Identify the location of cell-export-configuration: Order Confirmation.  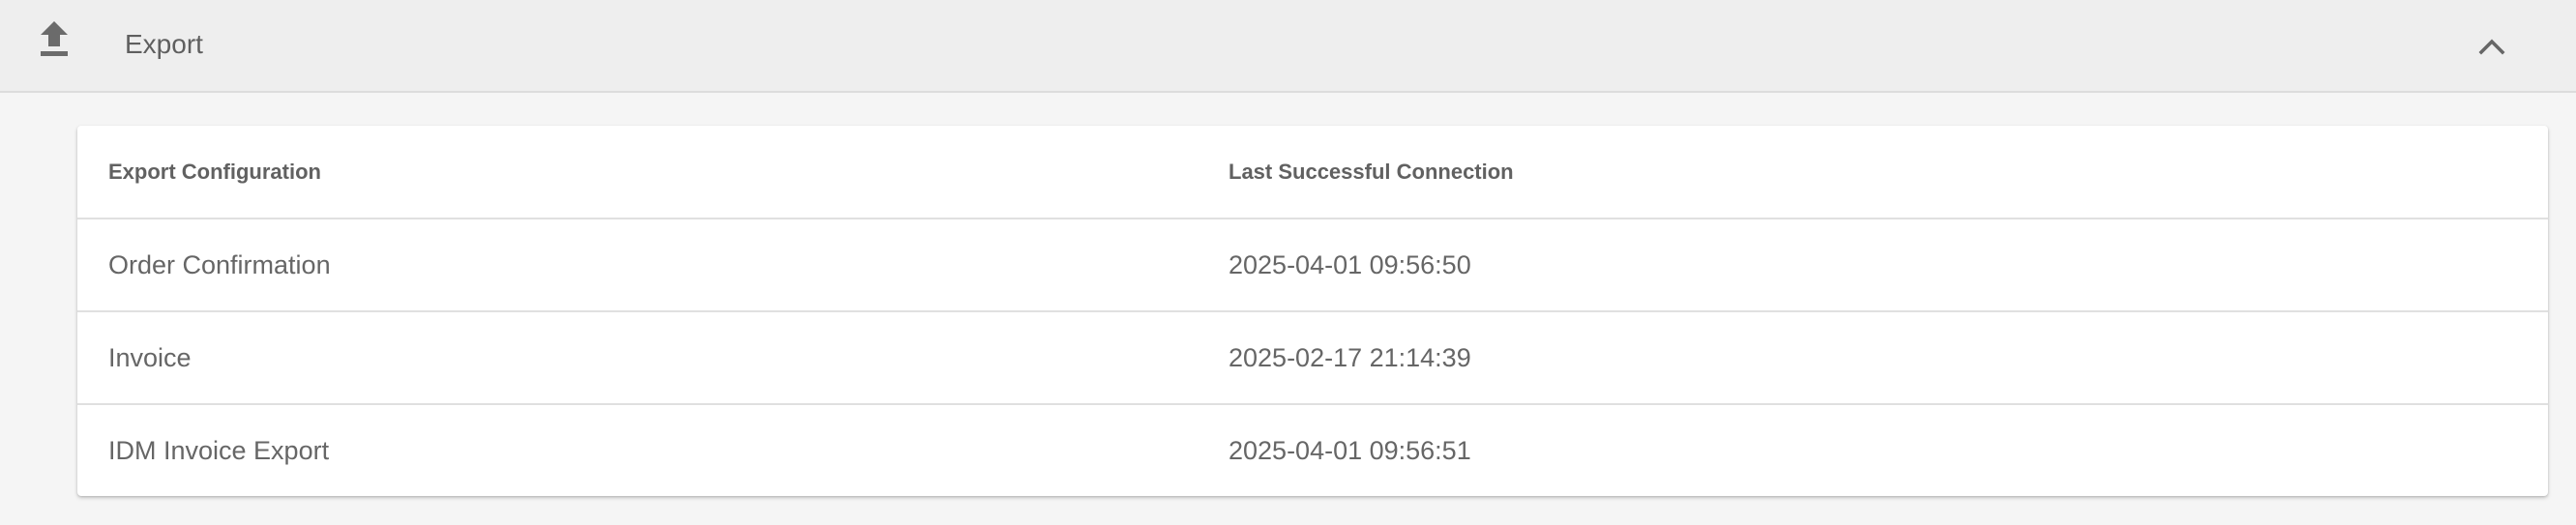
(637, 265).